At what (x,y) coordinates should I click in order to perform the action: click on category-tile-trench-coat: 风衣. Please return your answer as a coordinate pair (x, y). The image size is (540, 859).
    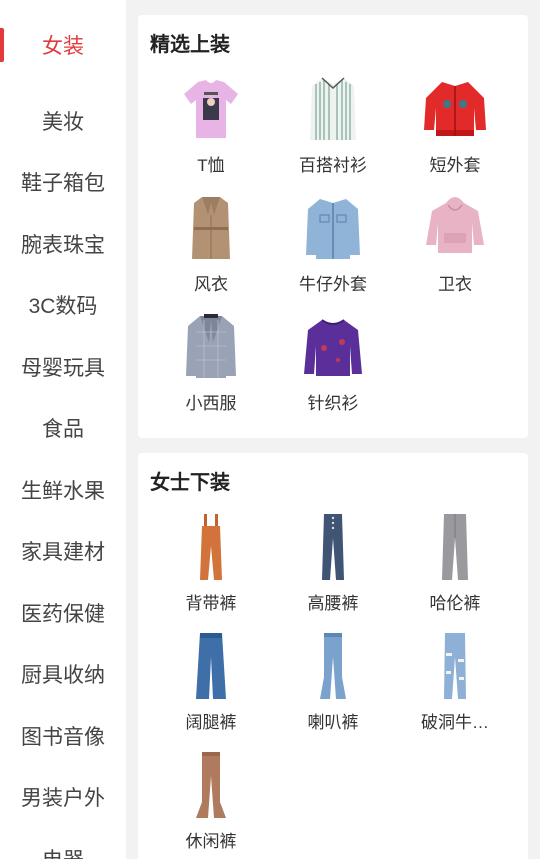
    Looking at the image, I should click on (211, 251).